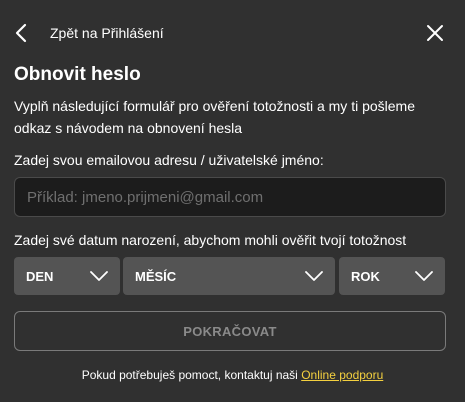  What do you see at coordinates (77, 74) in the screenshot?
I see `page-title: Obnovit heslo` at bounding box center [77, 74].